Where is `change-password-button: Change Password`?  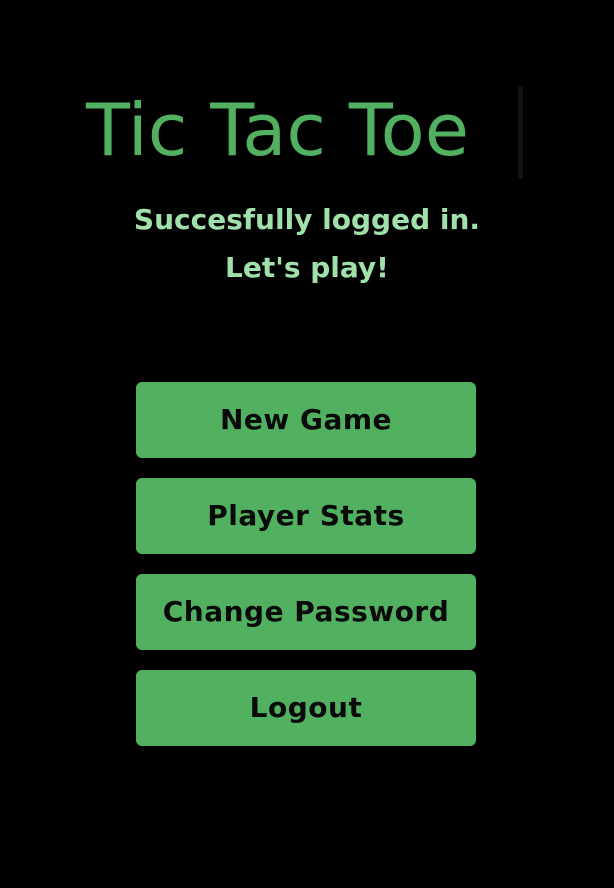
change-password-button: Change Password is located at coordinates (306, 612).